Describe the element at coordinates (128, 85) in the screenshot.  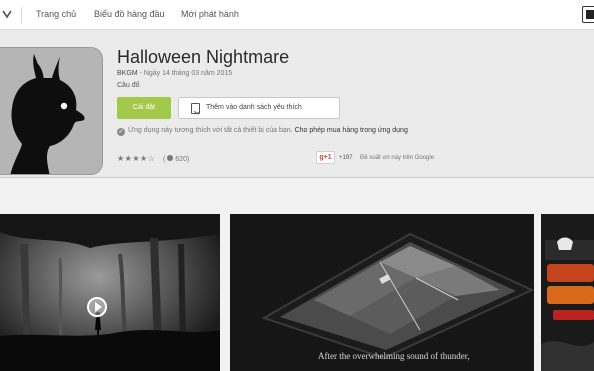
I see `category-link: Câu đố` at that location.